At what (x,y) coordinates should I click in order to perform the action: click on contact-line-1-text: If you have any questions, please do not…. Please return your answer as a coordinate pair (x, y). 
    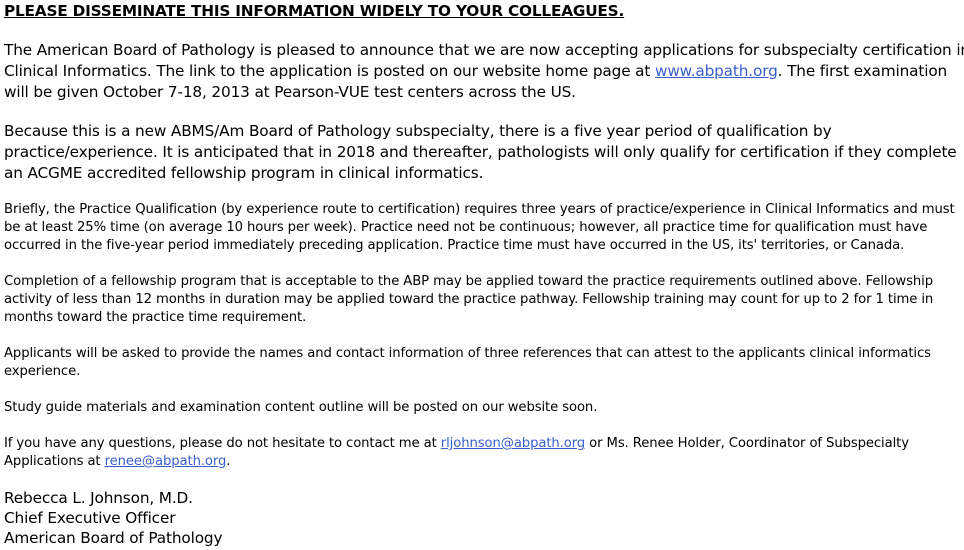
    Looking at the image, I should click on (222, 443).